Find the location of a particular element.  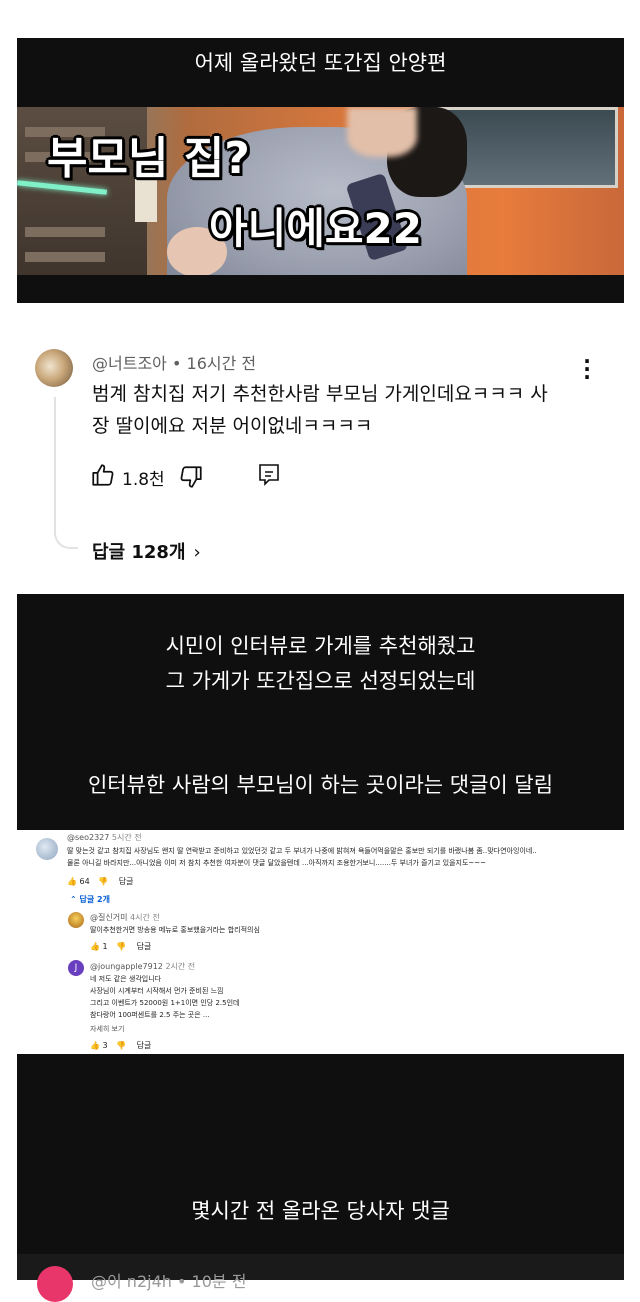

comment2-time: 4시간 전 is located at coordinates (145, 917).